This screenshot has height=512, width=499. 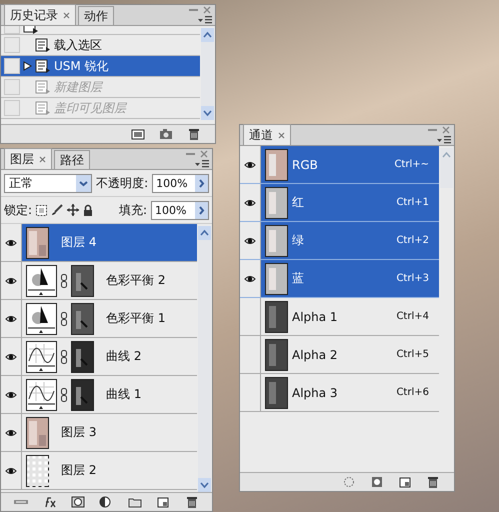 I want to click on dotted-circle-icon, so click(x=349, y=482).